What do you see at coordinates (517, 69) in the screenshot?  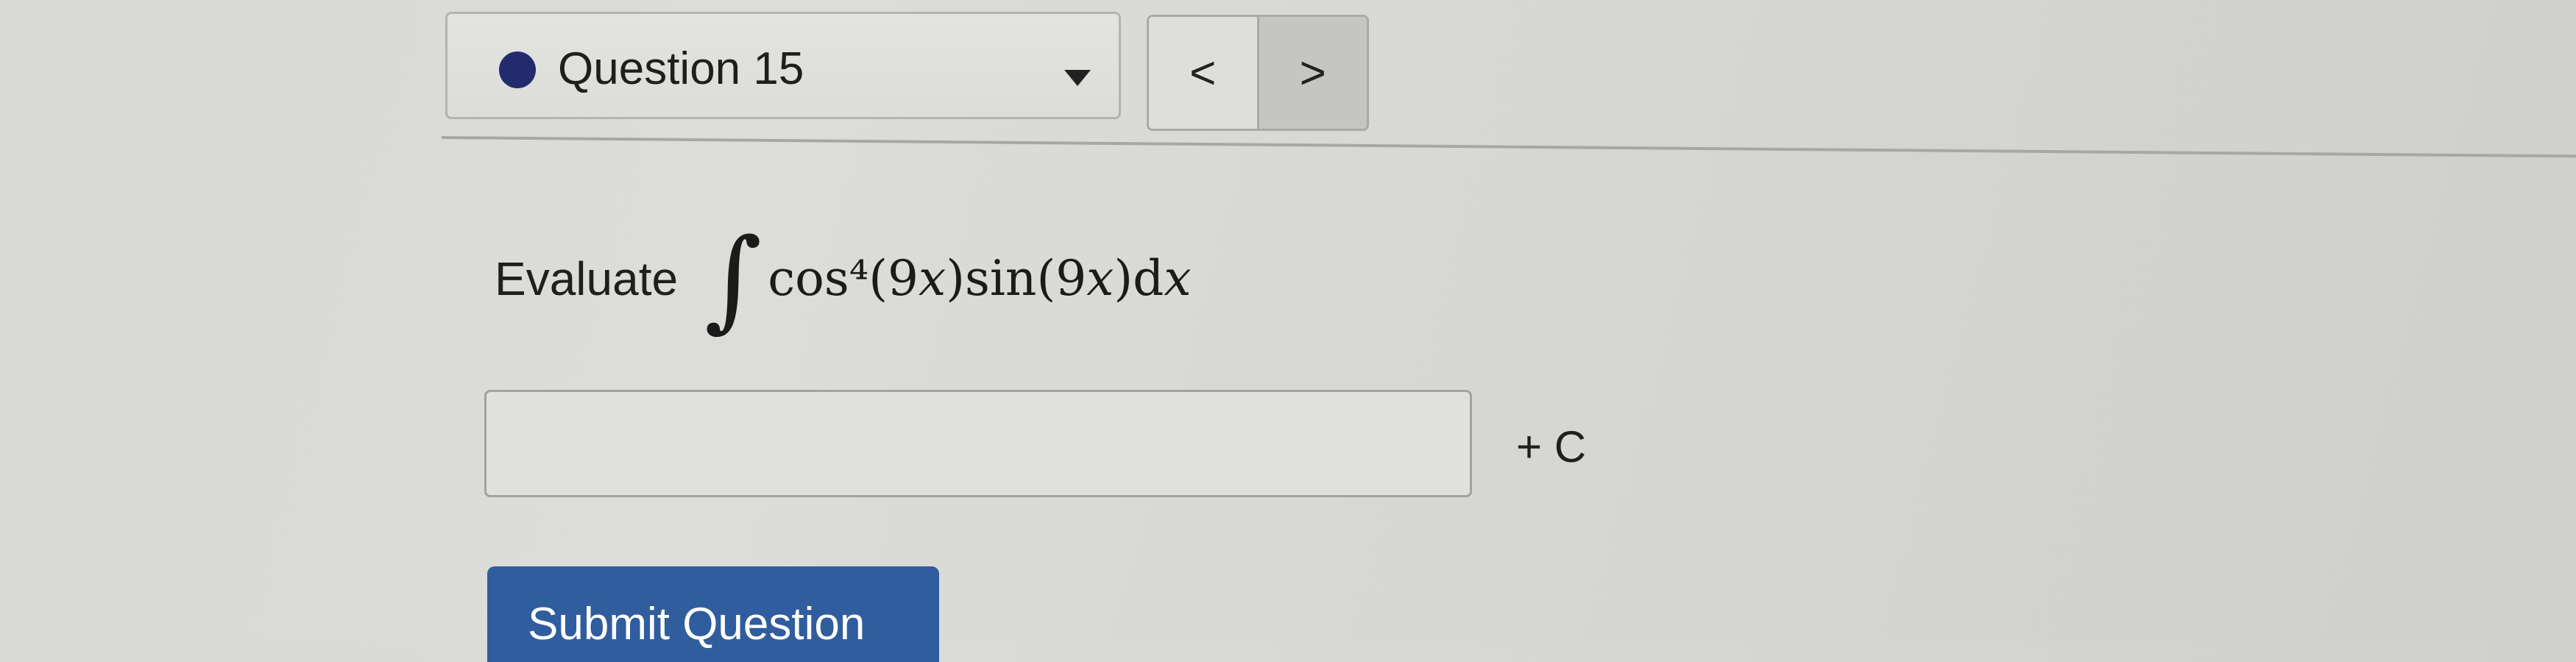 I see `question-status-dot` at bounding box center [517, 69].